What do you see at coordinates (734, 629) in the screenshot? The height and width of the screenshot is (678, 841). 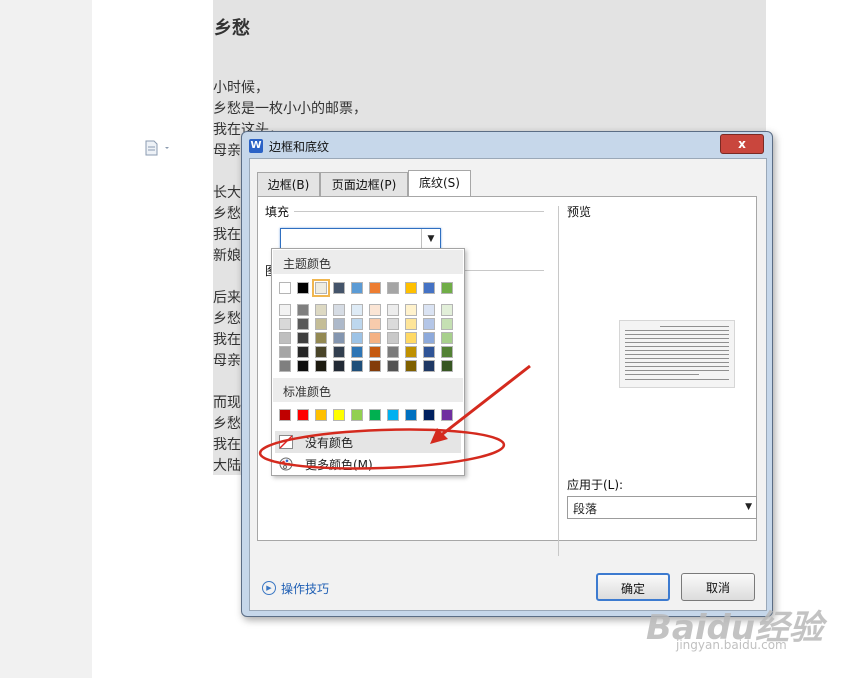 I see `baidu-watermark: Baidu经验 jingyan.baidu.com` at bounding box center [734, 629].